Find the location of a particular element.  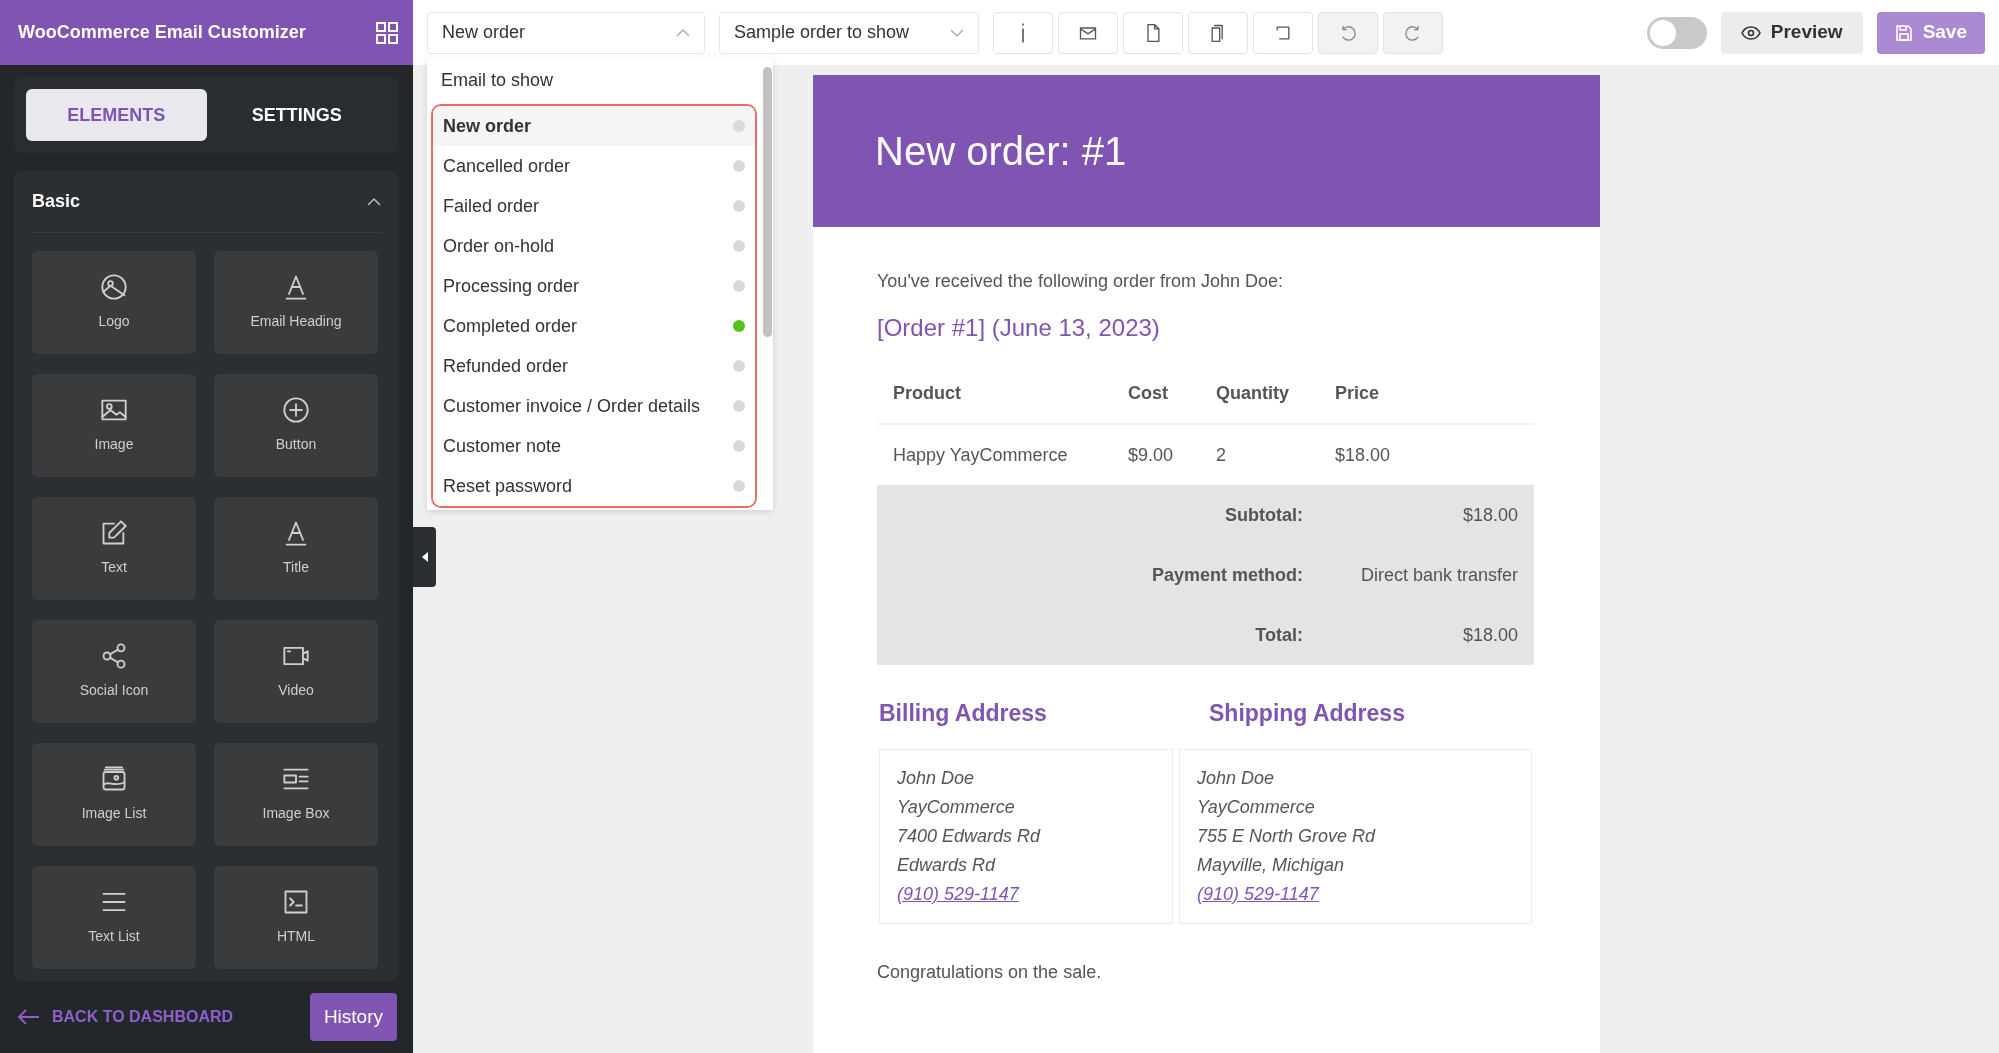

closing-text: Congratulations on the sale. is located at coordinates (989, 972).